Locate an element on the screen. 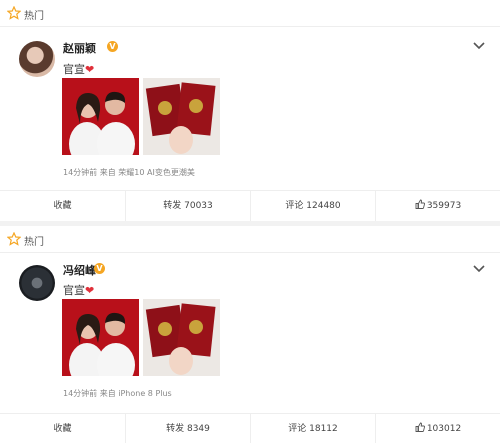 The height and width of the screenshot is (443, 500). comment-button: 评论 18112 is located at coordinates (312, 428).